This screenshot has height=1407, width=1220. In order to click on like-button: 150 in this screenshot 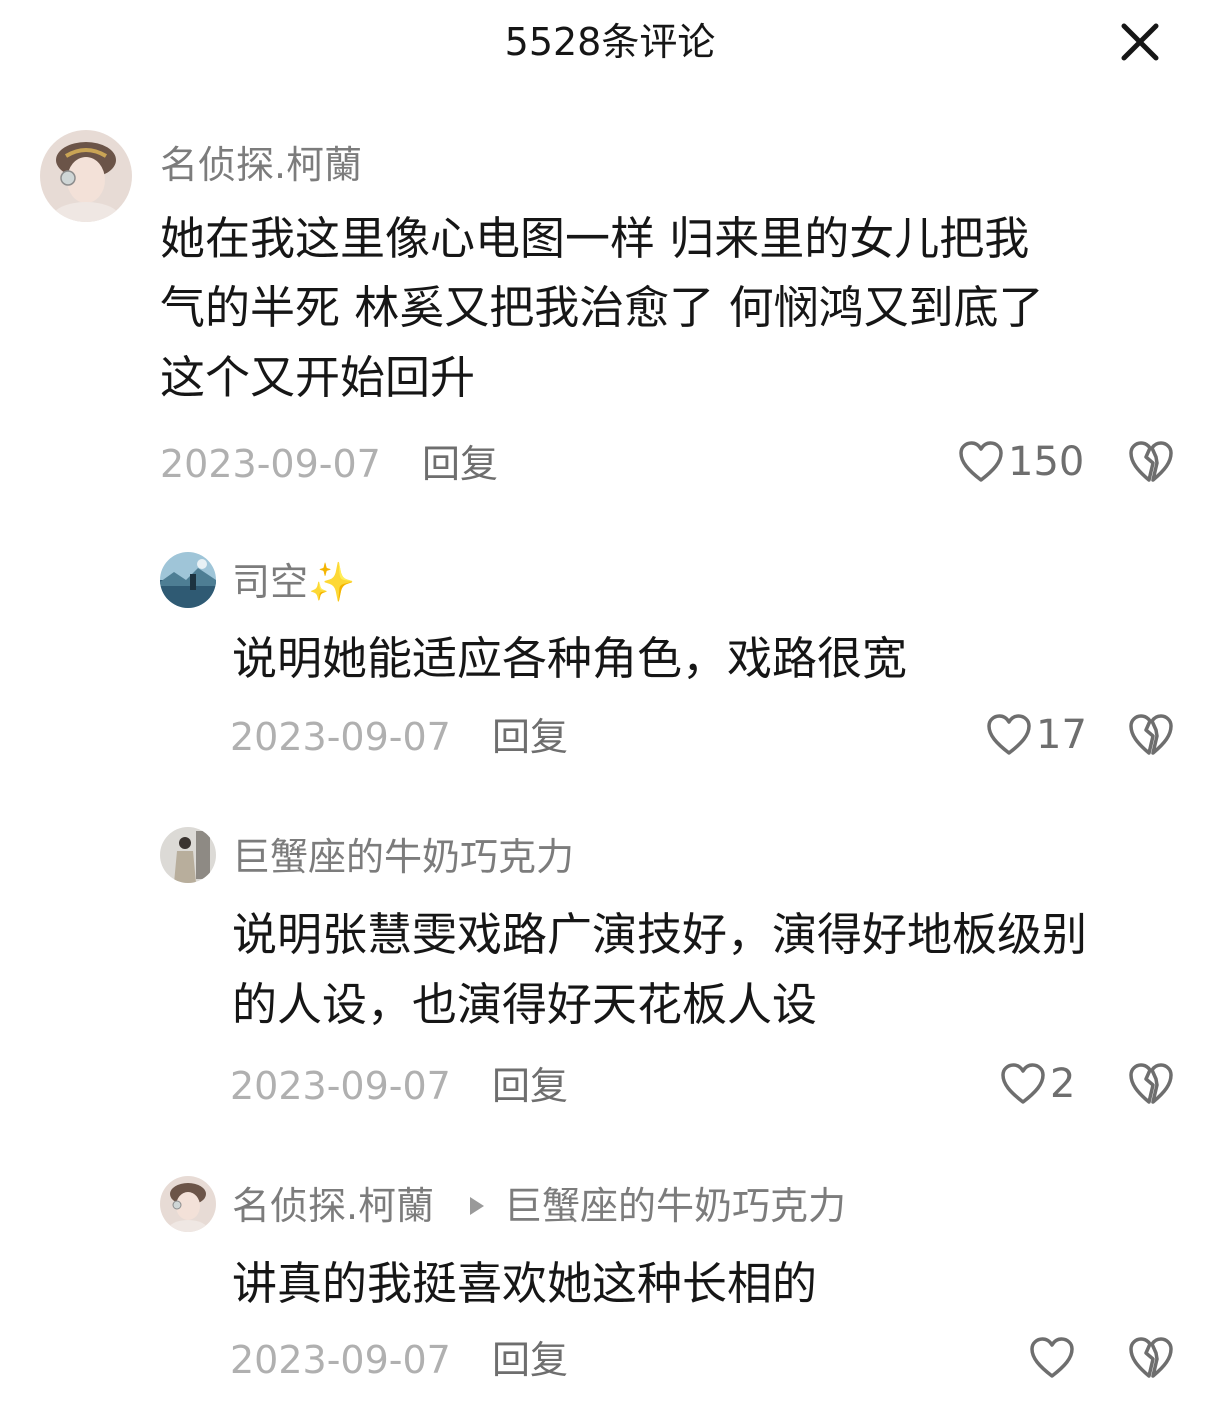, I will do `click(1021, 462)`.